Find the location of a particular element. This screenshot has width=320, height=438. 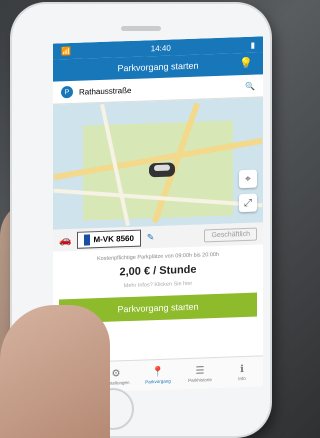

car-icon: 🚗 is located at coordinates (65, 240).